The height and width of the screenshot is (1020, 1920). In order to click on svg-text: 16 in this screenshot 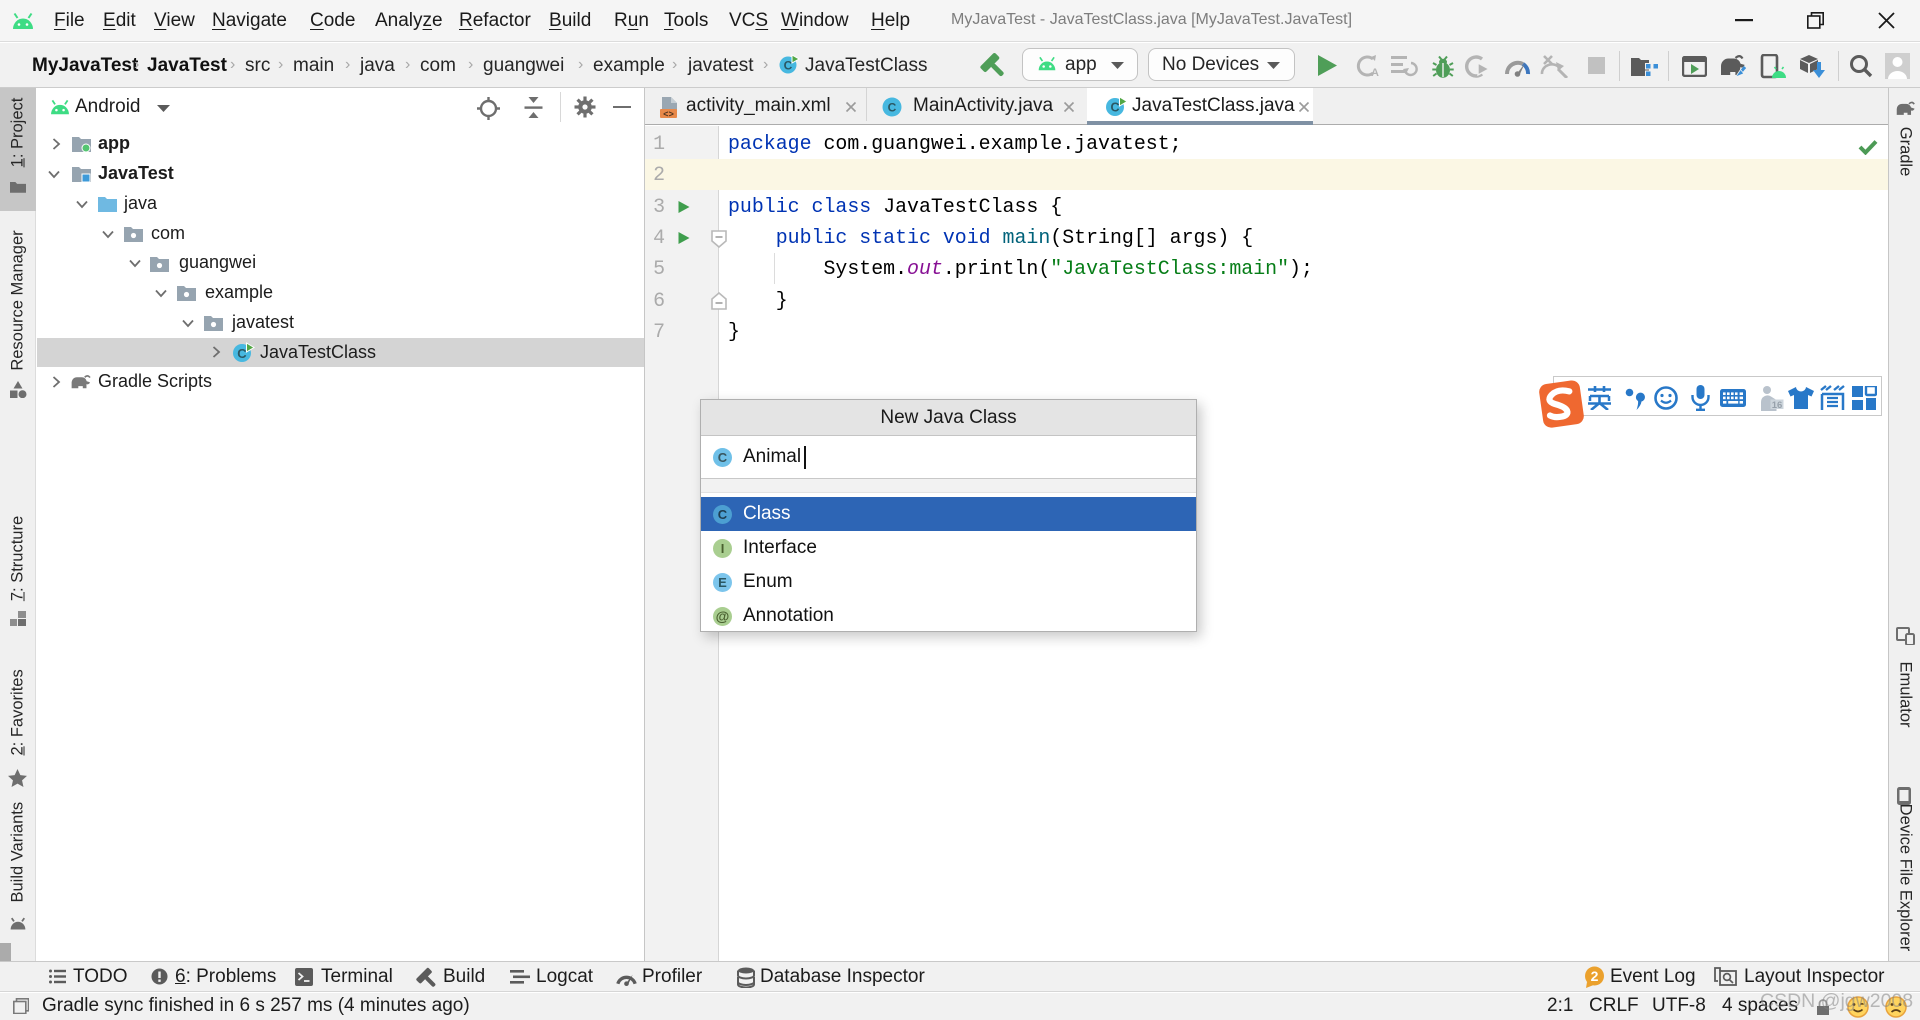, I will do `click(1777, 405)`.